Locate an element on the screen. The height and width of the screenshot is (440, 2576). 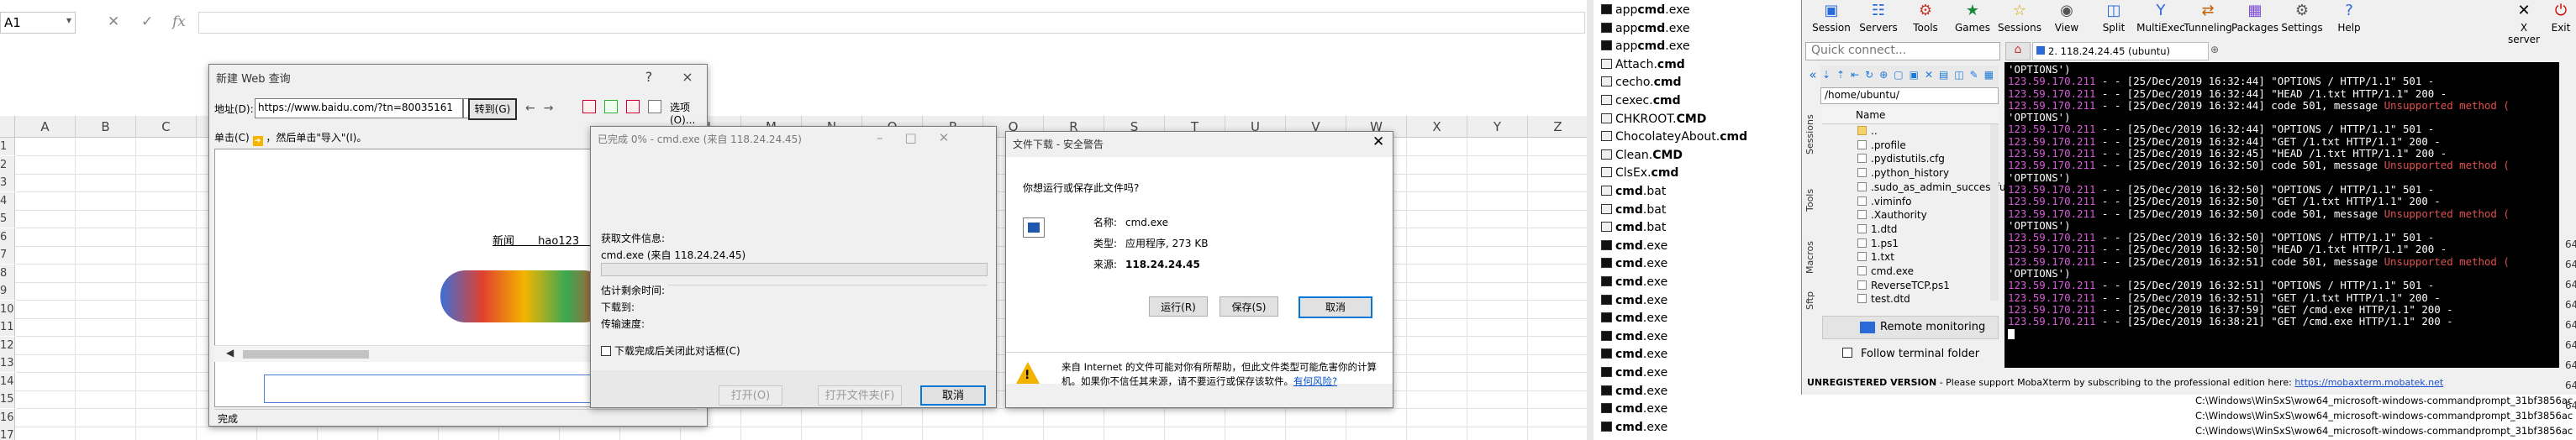
save-button: 保存(S) is located at coordinates (1249, 306).